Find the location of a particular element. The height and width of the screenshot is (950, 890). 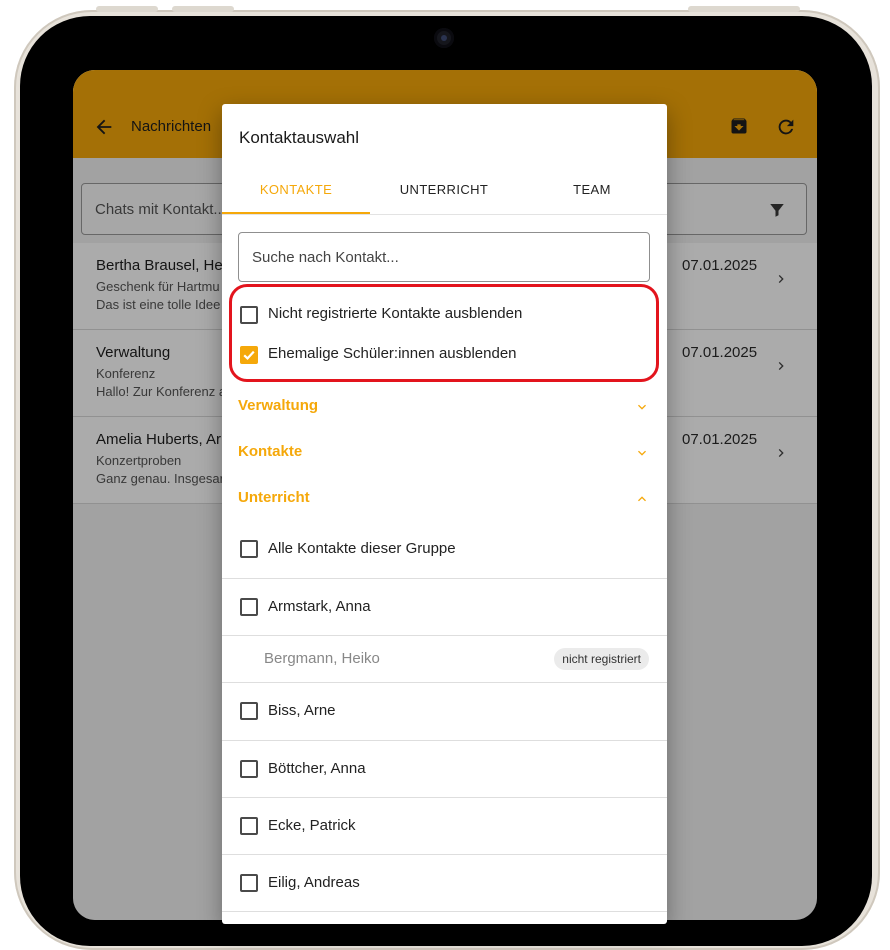

group-verwaltung: Verwaltung is located at coordinates (444, 407).